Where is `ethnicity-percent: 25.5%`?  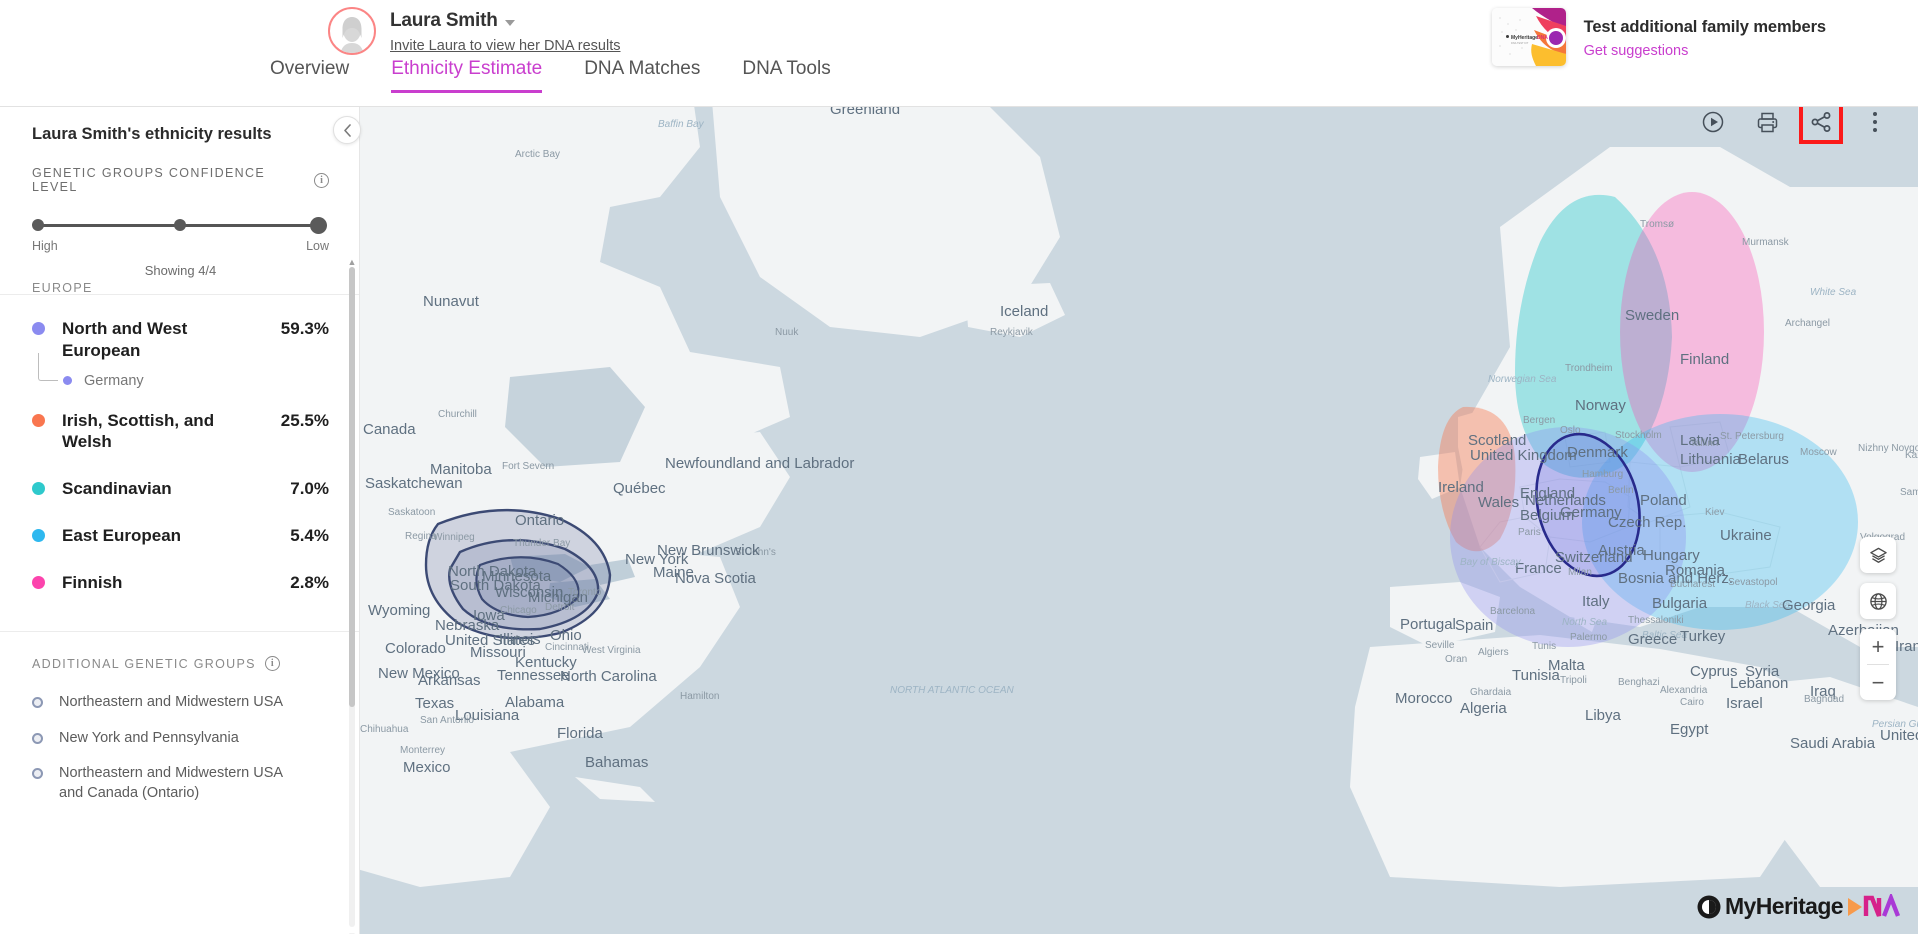
ethnicity-percent: 25.5% is located at coordinates (304, 420).